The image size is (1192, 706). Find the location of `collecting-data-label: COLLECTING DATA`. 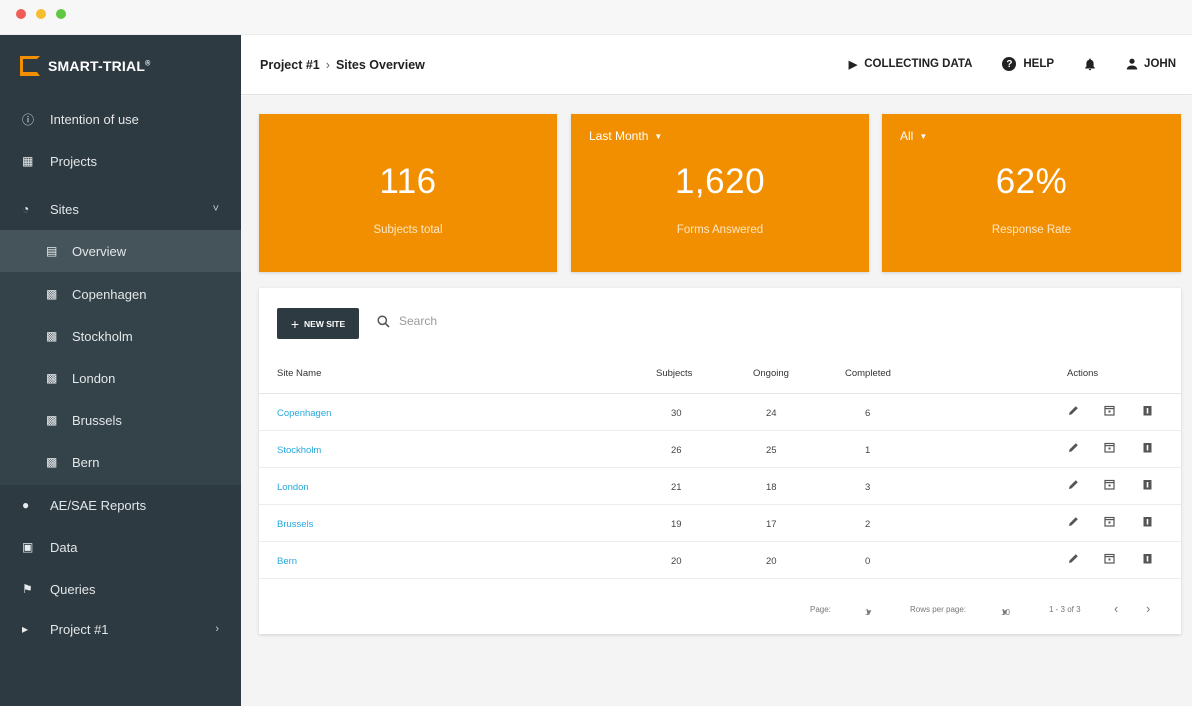

collecting-data-label: COLLECTING DATA is located at coordinates (918, 64).